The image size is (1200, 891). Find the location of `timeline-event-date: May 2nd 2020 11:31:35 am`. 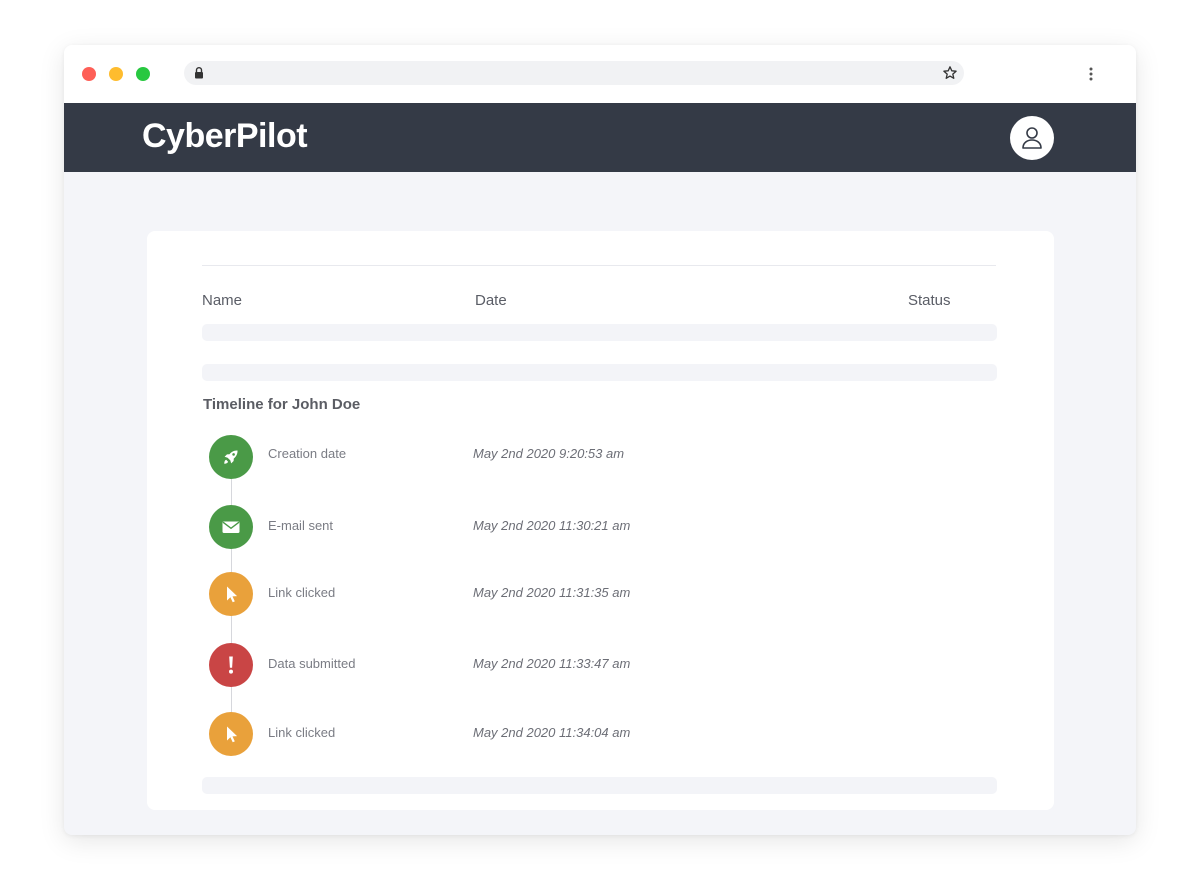

timeline-event-date: May 2nd 2020 11:31:35 am is located at coordinates (552, 592).